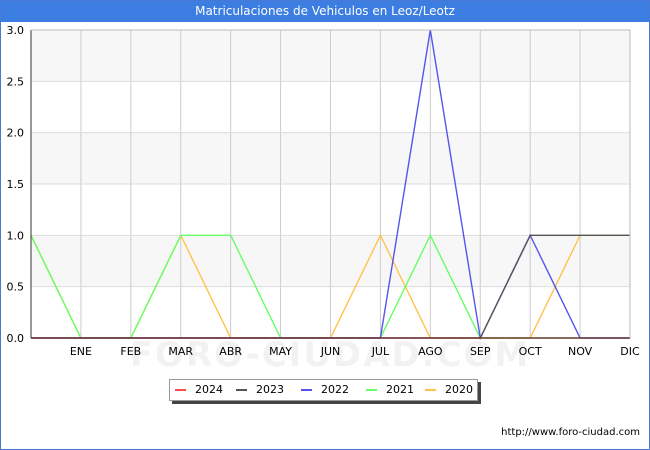 The width and height of the screenshot is (650, 450). Describe the element at coordinates (16, 235) in the screenshot. I see `y-tick-label: 1.0` at that location.